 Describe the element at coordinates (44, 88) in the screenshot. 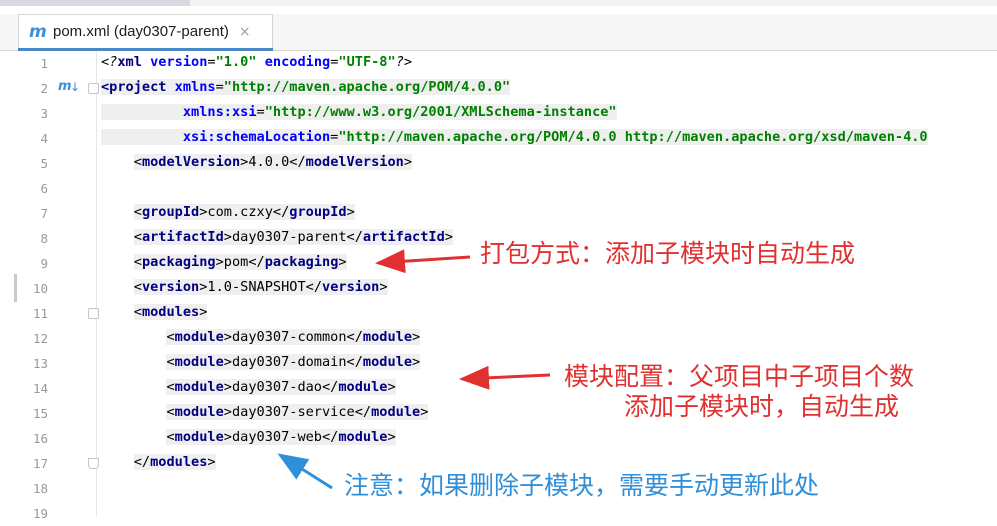

I see `line-number: 2` at that location.